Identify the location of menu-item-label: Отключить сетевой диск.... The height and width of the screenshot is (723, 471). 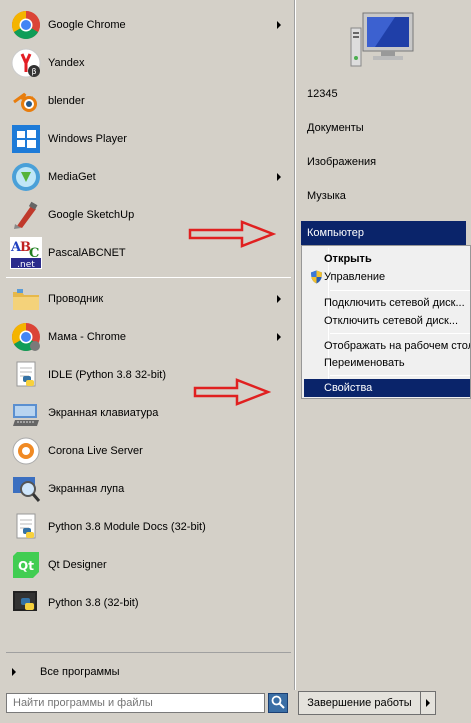
(391, 321).